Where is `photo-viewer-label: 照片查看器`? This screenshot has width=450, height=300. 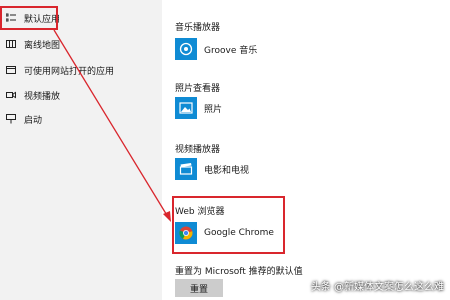
photo-viewer-label: 照片查看器 is located at coordinates (198, 89).